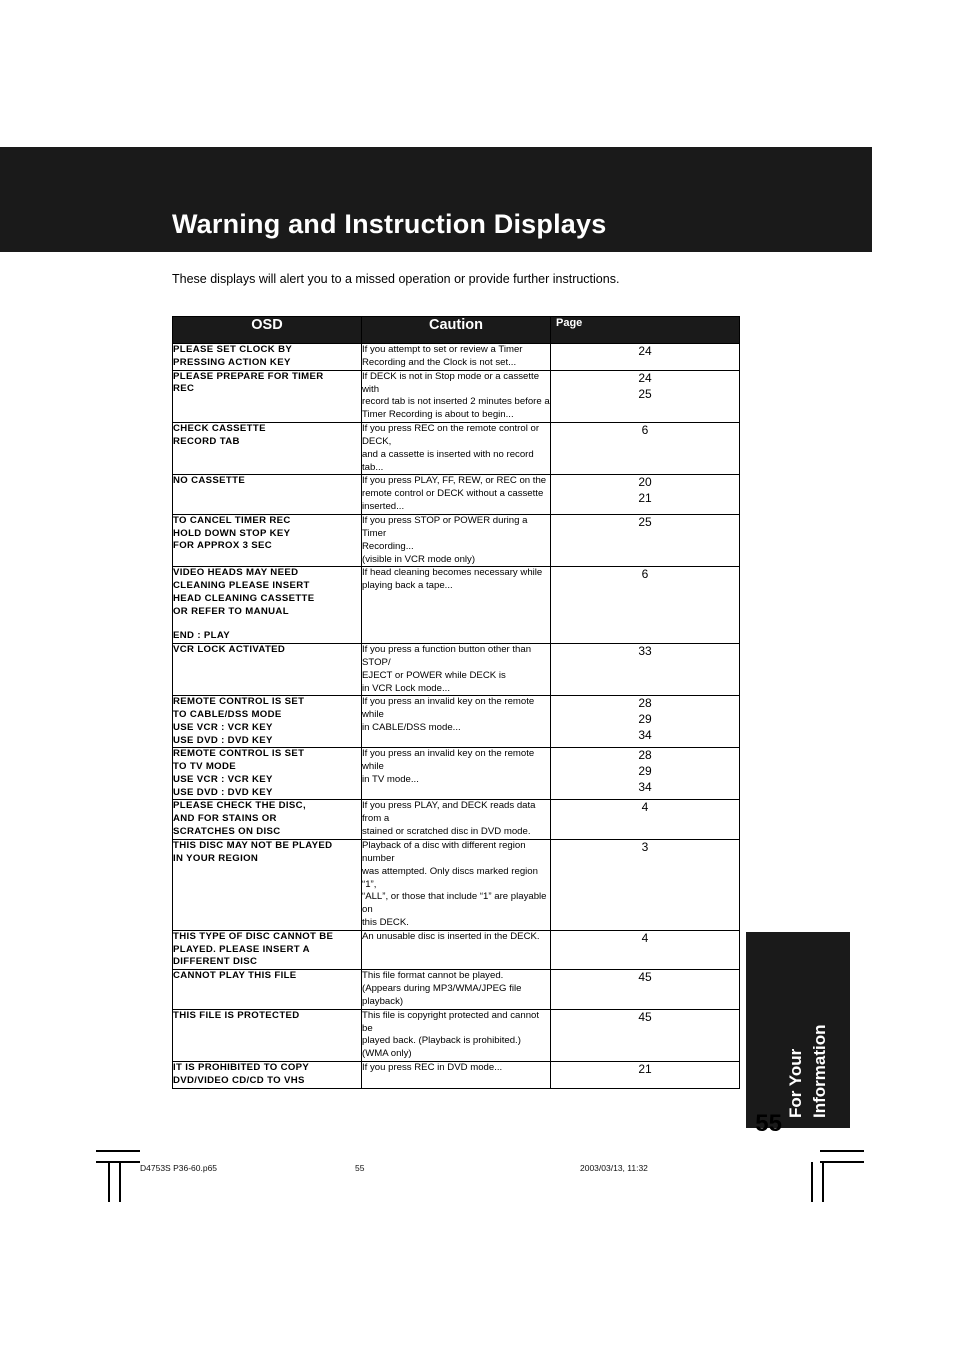 Image resolution: width=954 pixels, height=1351 pixels. Describe the element at coordinates (209, 481) in the screenshot. I see `osd-message-line: NO CASSETTE` at that location.